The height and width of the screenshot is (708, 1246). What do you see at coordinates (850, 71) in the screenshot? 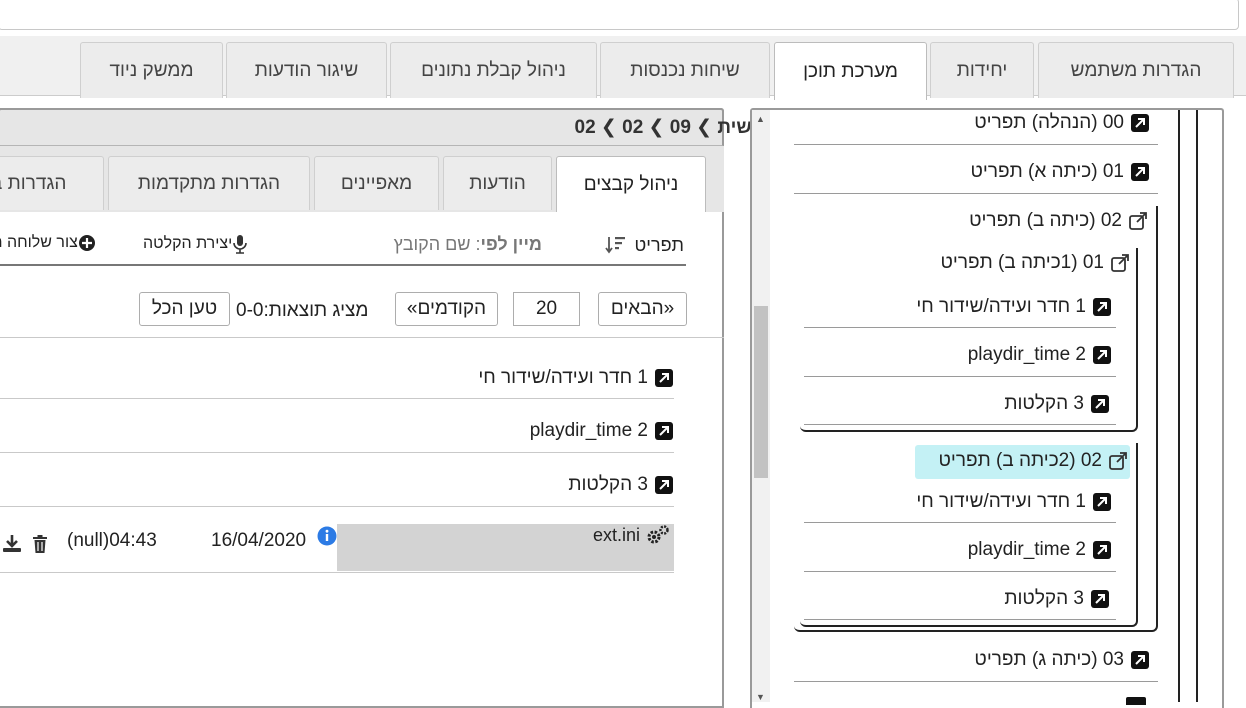
I see `tab-content-system: מערכת תוכן` at bounding box center [850, 71].